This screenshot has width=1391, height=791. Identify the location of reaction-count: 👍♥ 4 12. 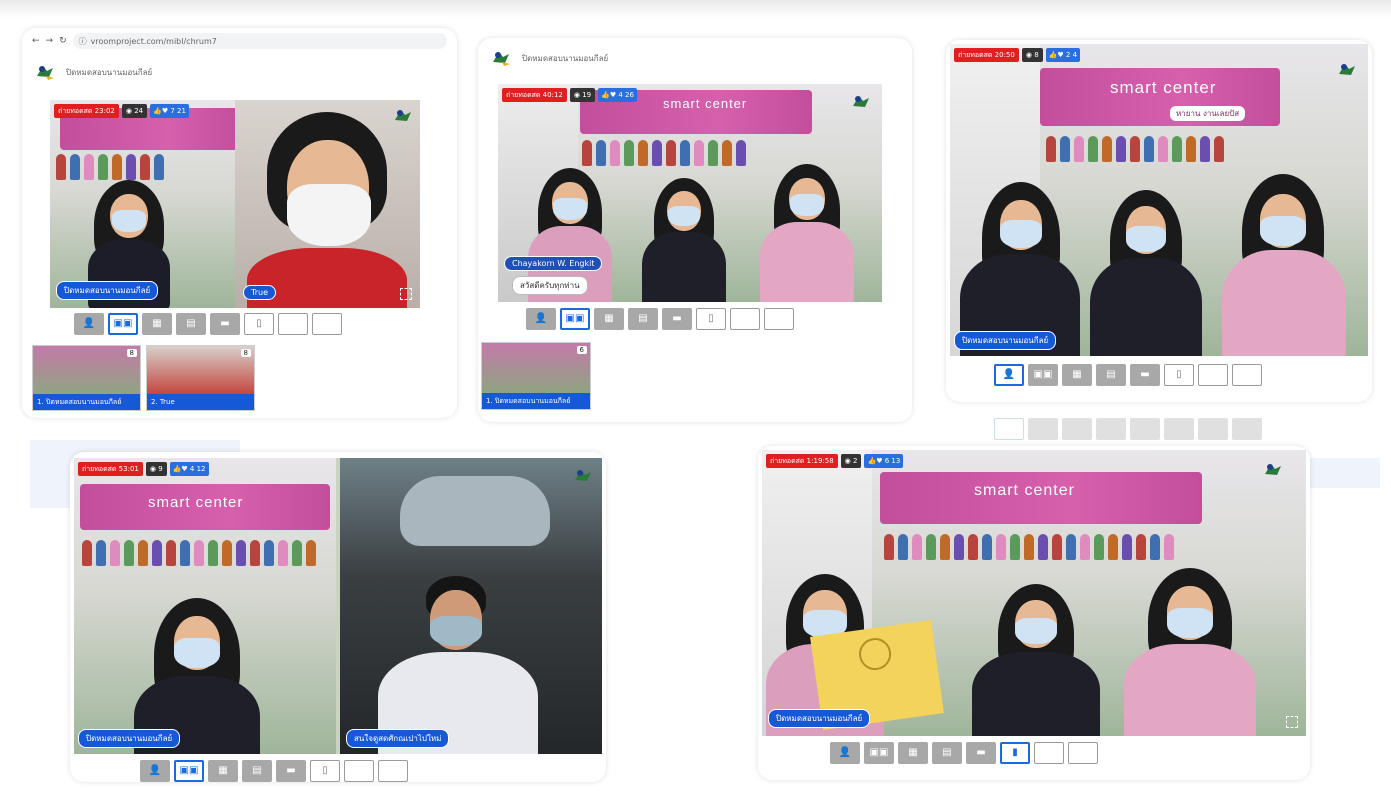
(189, 469).